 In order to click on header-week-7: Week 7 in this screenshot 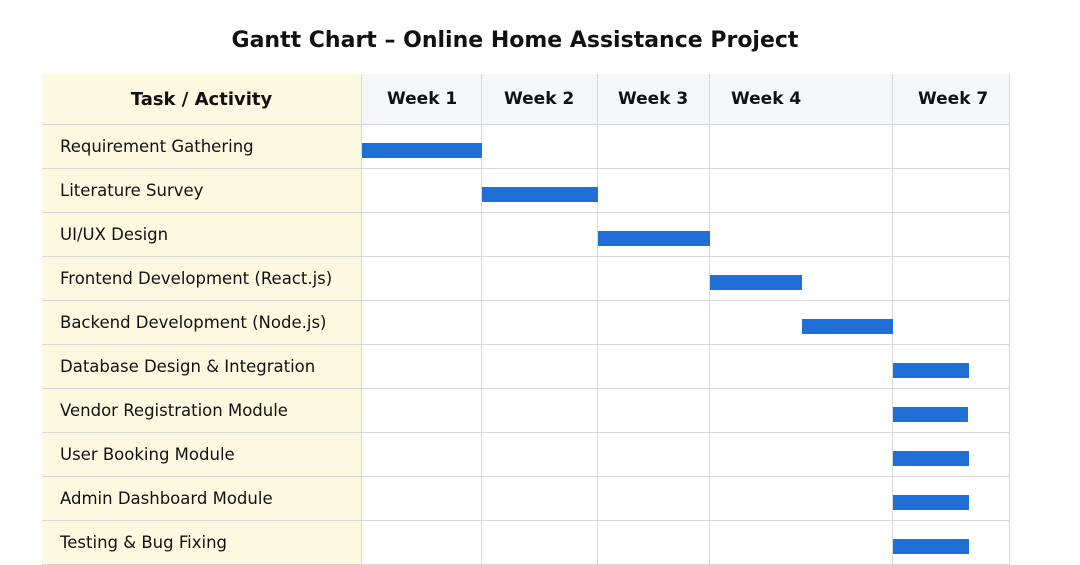, I will do `click(951, 99)`.